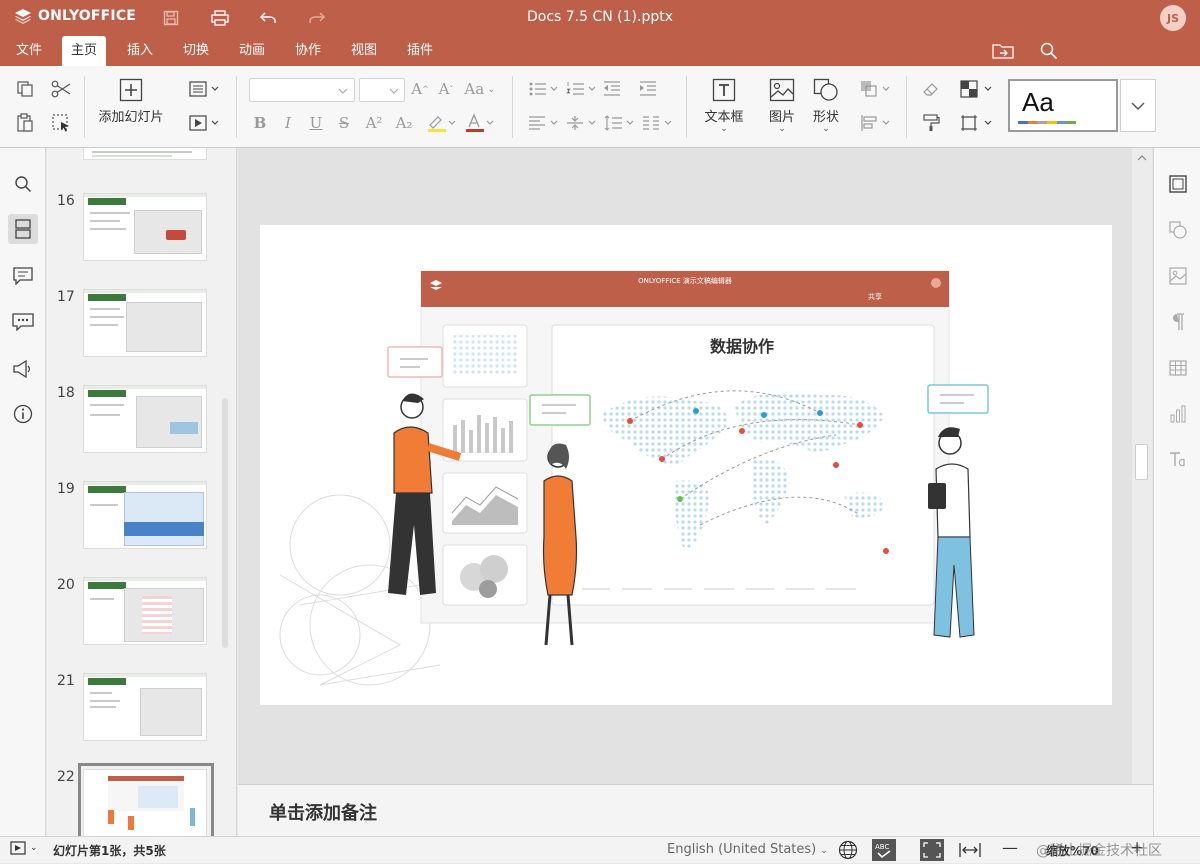  Describe the element at coordinates (252, 51) in the screenshot. I see `tab-animation: 动画` at that location.